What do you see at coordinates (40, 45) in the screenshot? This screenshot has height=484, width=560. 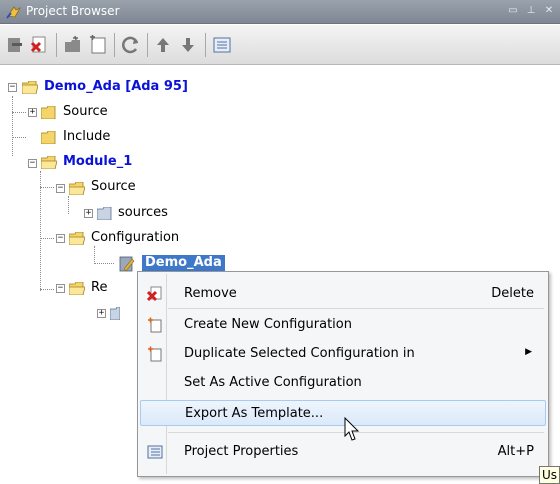 I see `delete-x-icon` at bounding box center [40, 45].